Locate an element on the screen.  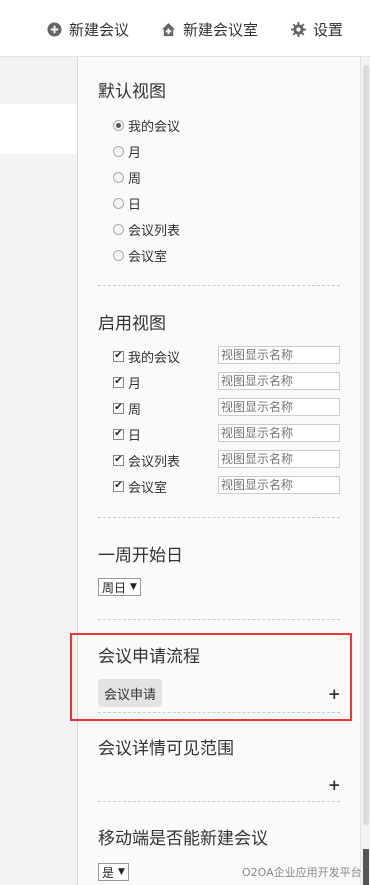
checkbox-label: 我的会议 is located at coordinates (154, 358).